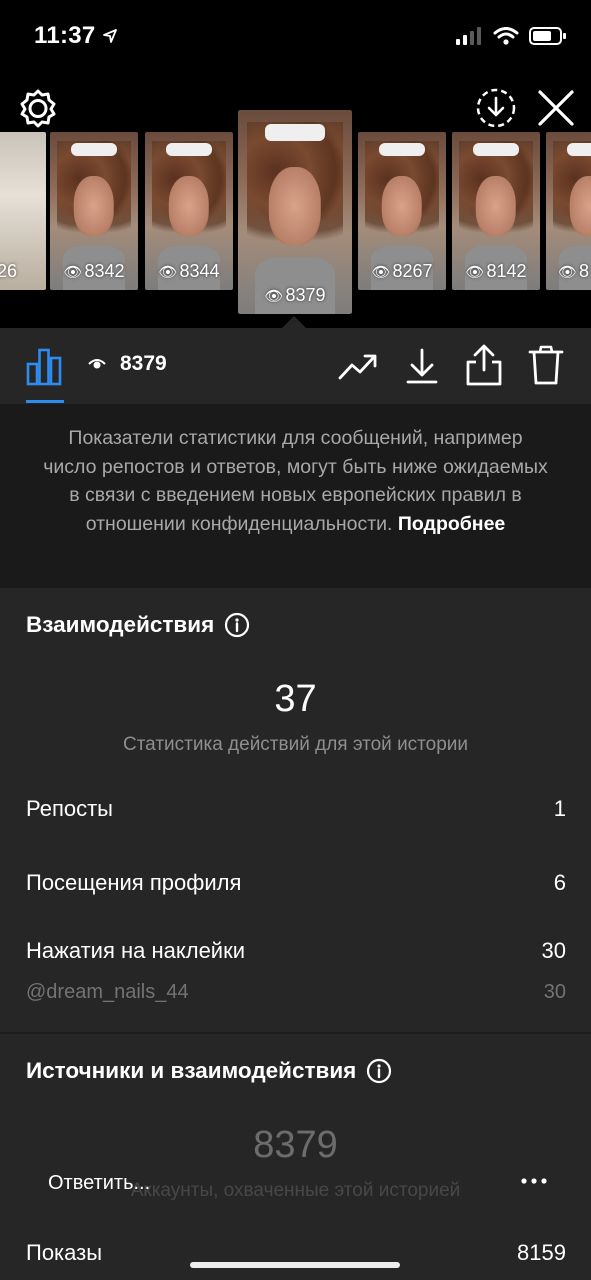 The image size is (591, 1280). What do you see at coordinates (109, 36) in the screenshot?
I see `location-arrow-icon` at bounding box center [109, 36].